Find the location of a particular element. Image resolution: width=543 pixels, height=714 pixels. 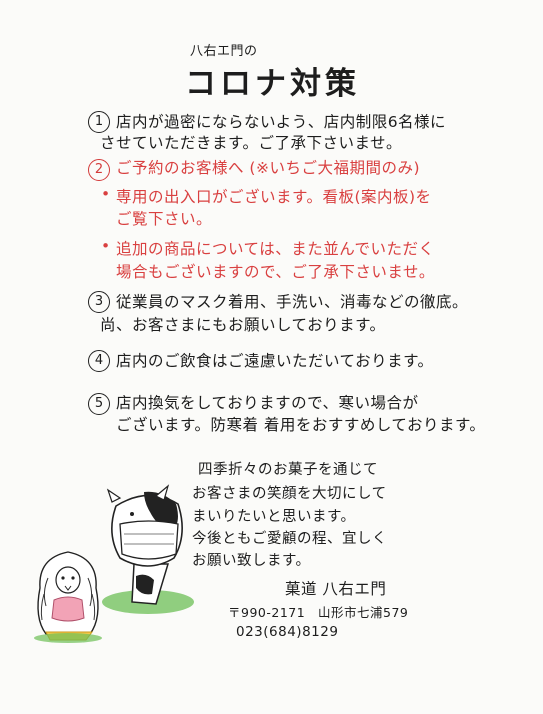

item-2-bullet-2-line-2: 場合もございますので、ご了承下さいませ。 is located at coordinates (275, 272).